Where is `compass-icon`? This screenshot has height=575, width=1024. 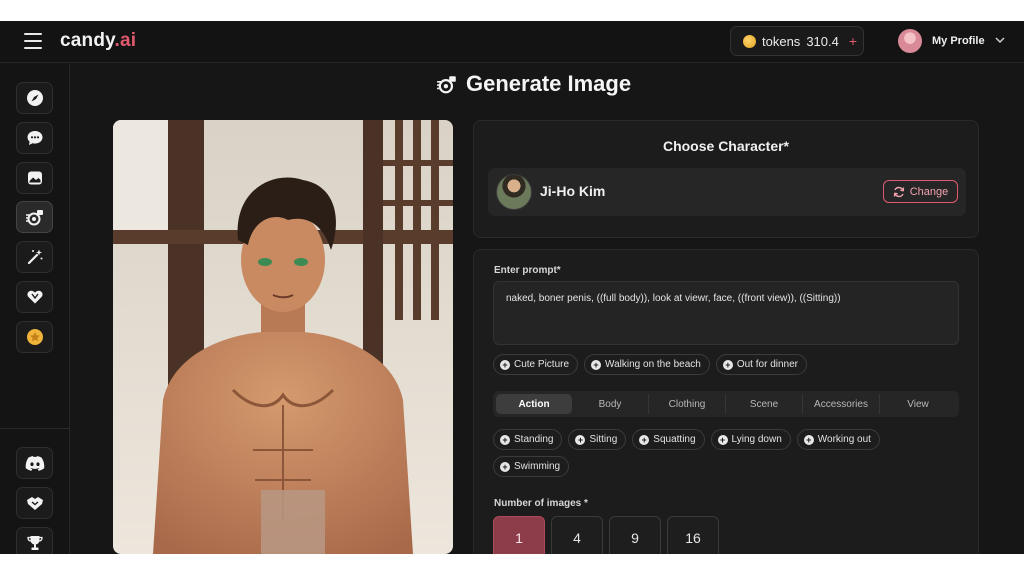
compass-icon is located at coordinates (34, 98).